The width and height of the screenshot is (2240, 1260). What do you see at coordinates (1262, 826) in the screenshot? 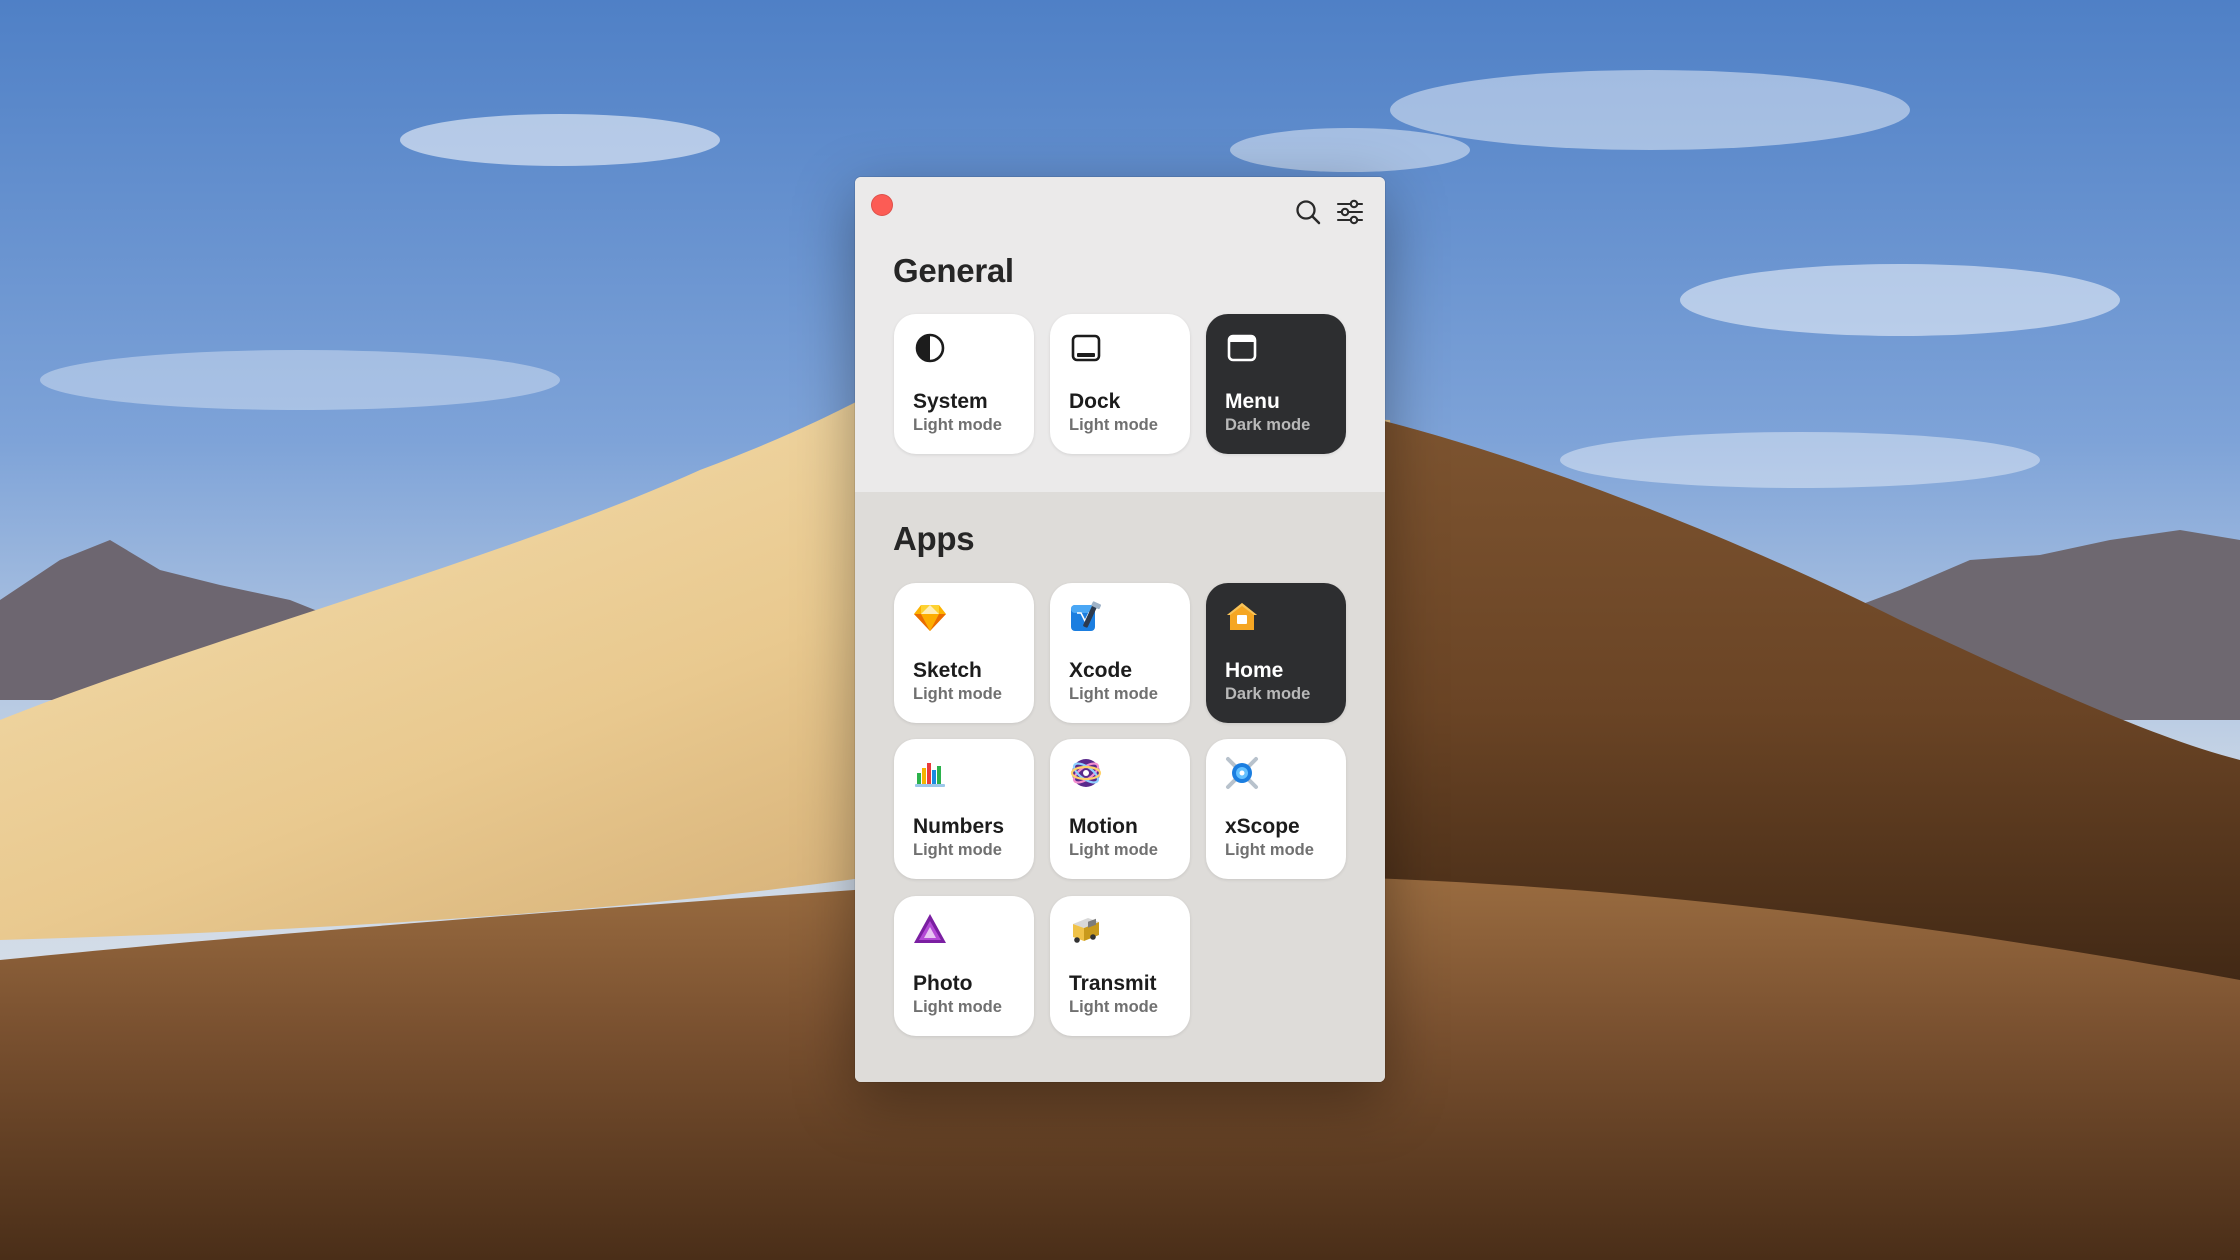
I see `tile-name: xScope` at bounding box center [1262, 826].